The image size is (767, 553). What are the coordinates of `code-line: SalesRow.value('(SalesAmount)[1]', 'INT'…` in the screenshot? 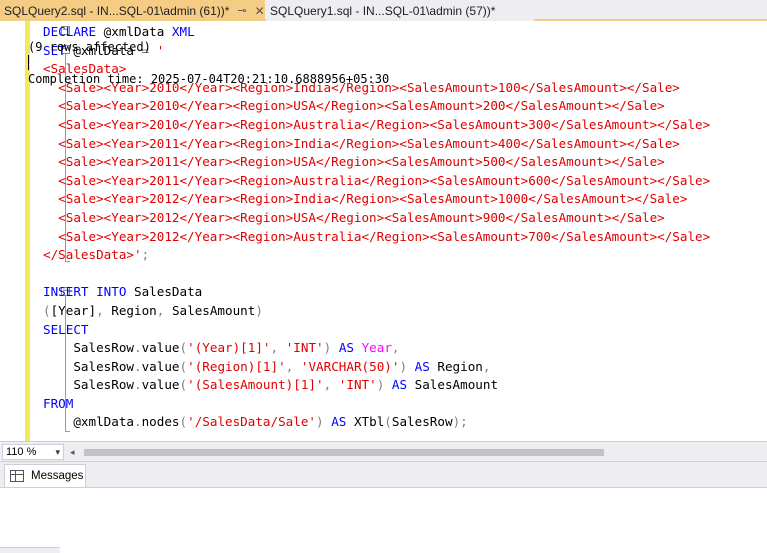 It's located at (376, 385).